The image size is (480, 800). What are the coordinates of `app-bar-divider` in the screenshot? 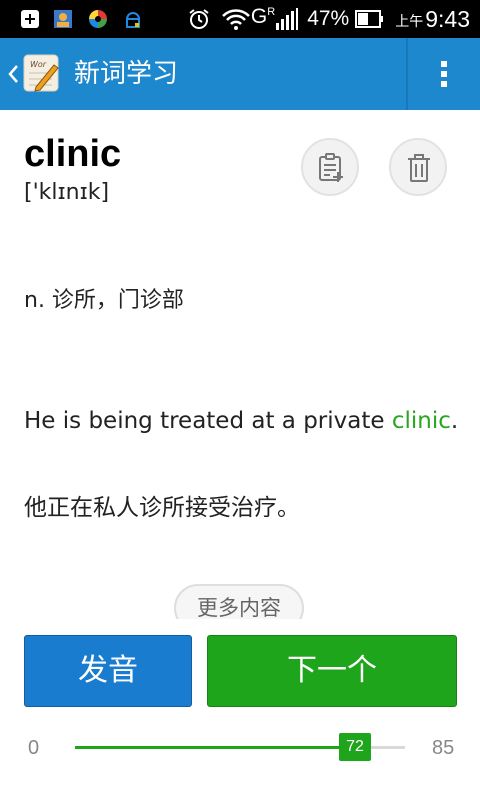 It's located at (407, 74).